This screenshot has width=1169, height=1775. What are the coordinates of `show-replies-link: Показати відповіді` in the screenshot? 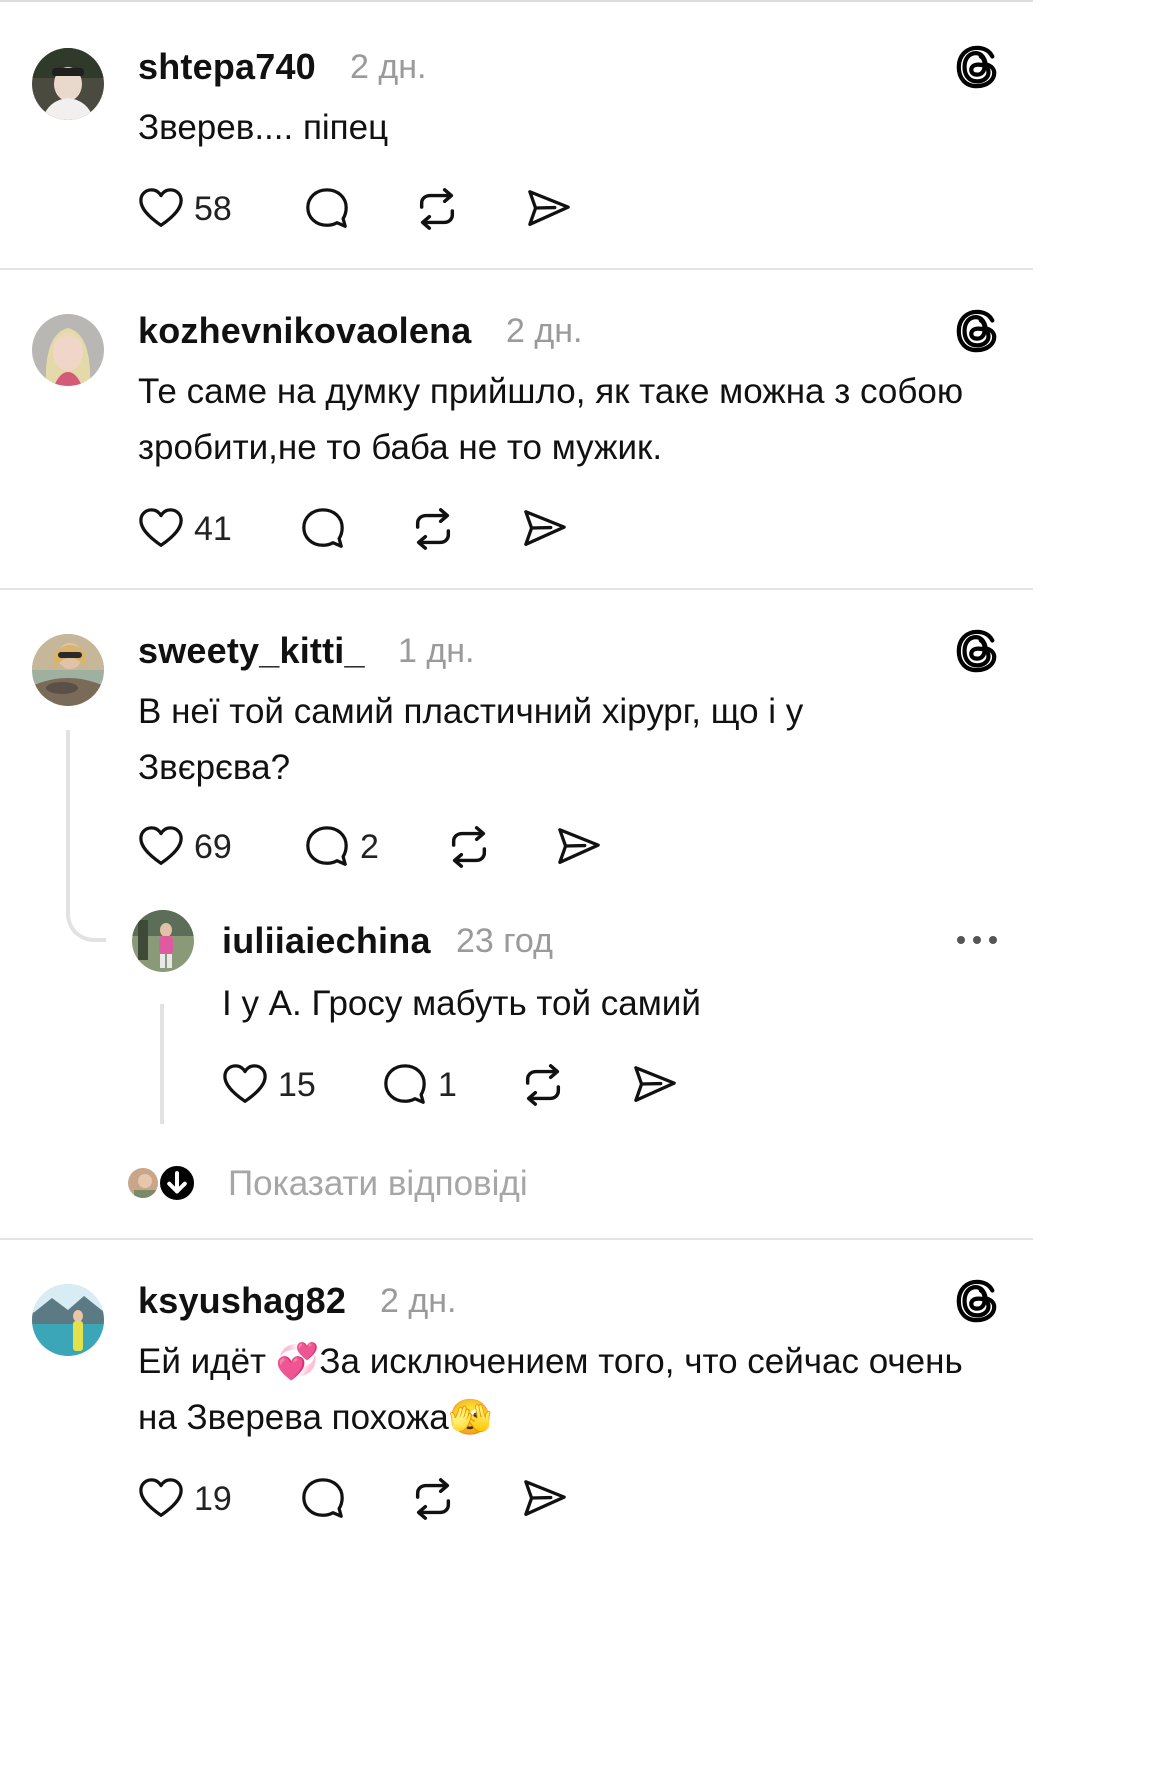 It's located at (378, 1184).